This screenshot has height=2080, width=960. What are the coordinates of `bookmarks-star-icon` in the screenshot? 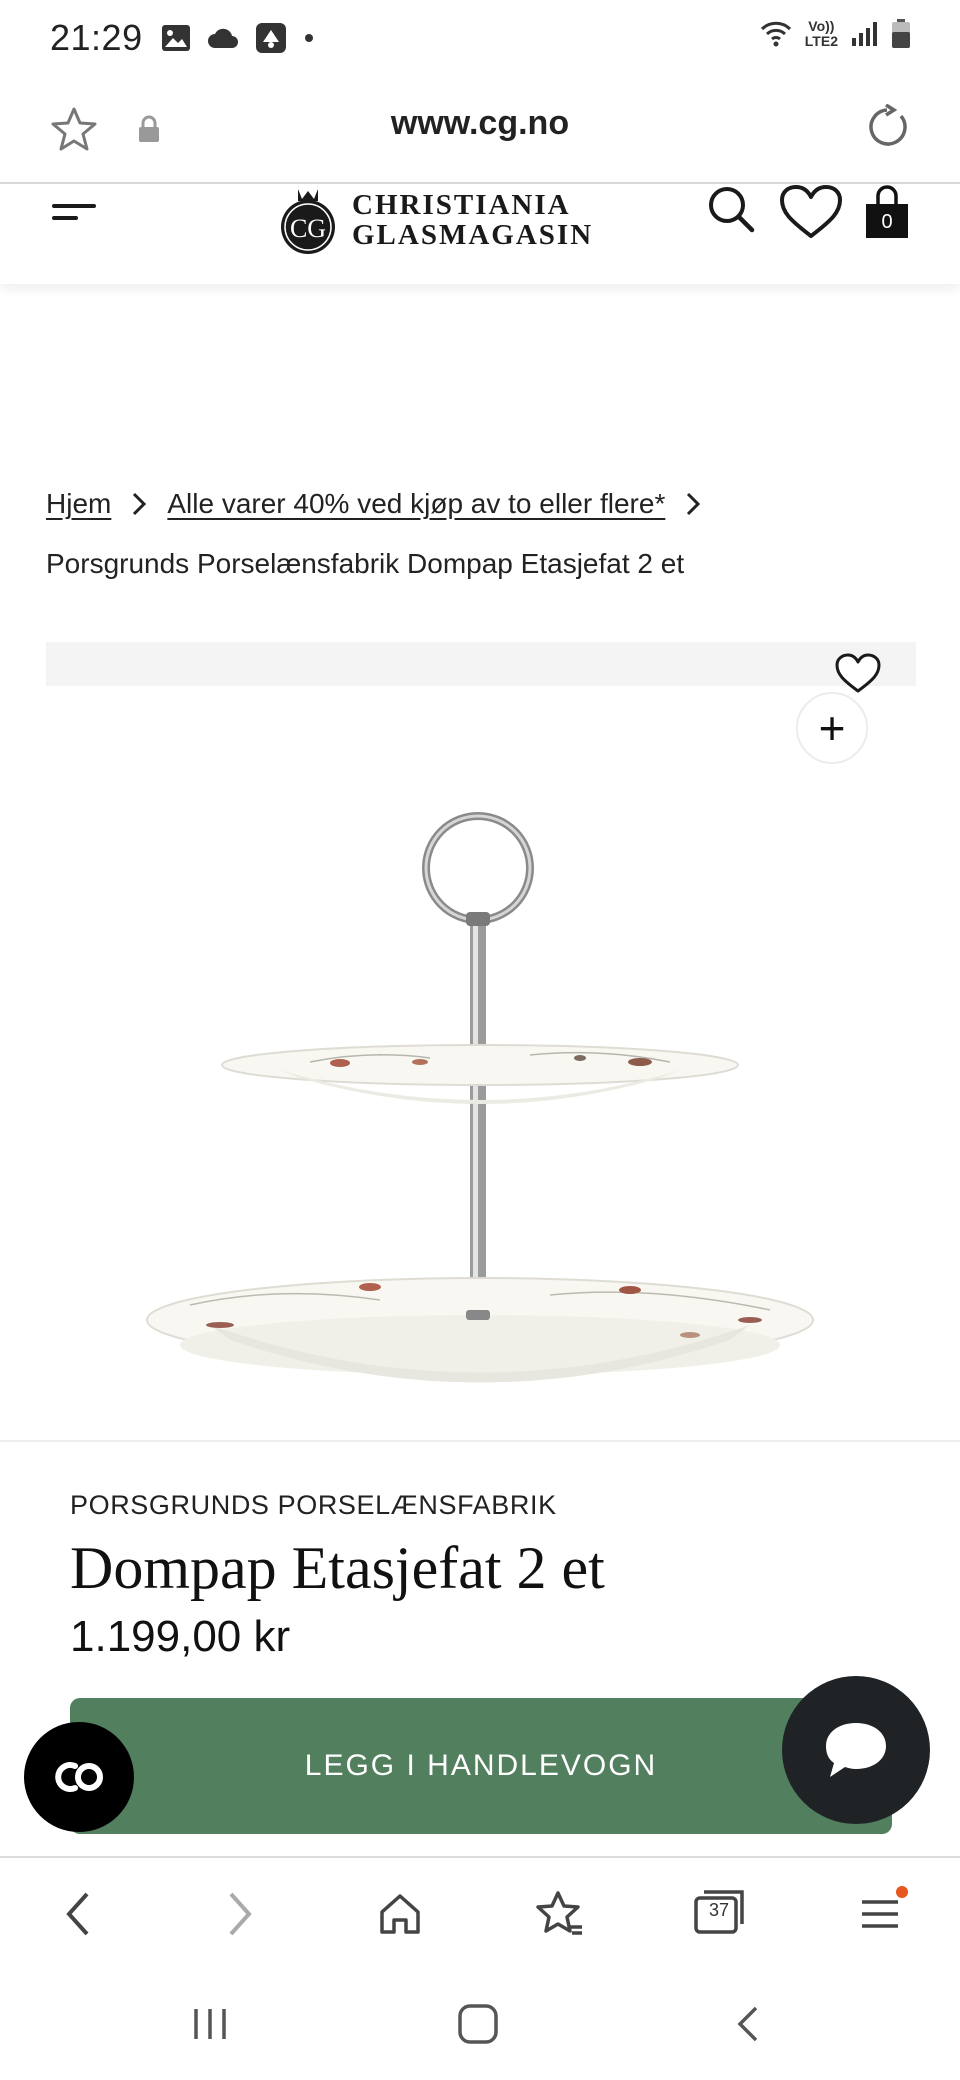 It's located at (559, 1913).